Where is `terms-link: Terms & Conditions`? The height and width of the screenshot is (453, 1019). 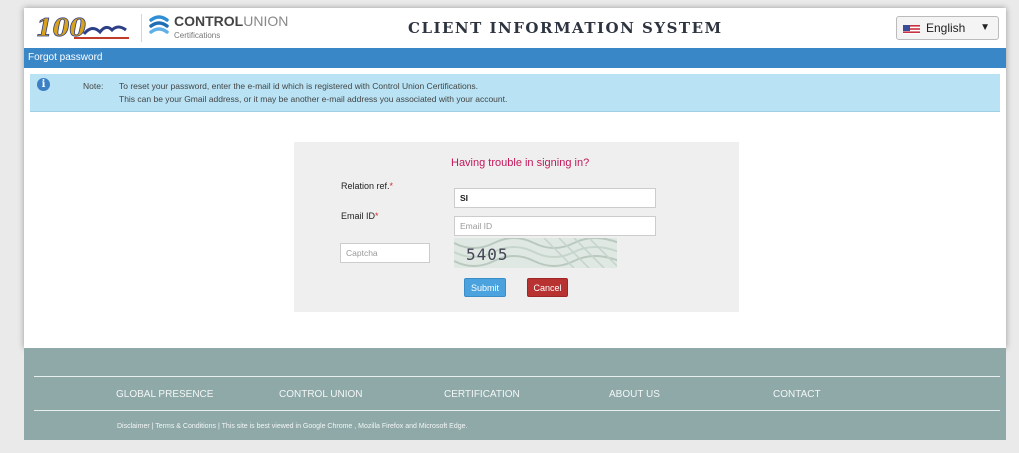
terms-link: Terms & Conditions is located at coordinates (185, 426).